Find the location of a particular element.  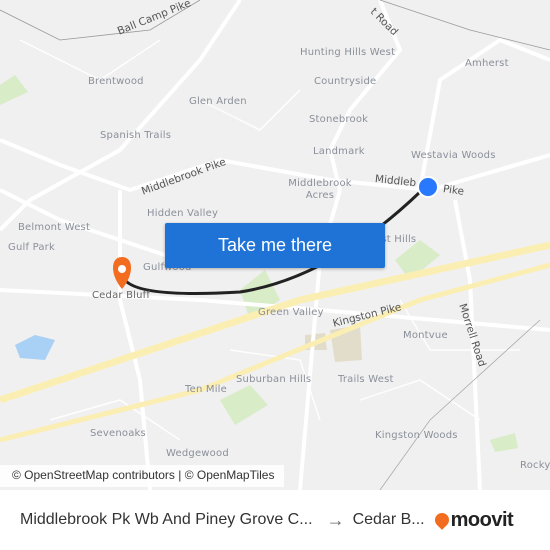

arrow-right-icon: → is located at coordinates (335, 519).